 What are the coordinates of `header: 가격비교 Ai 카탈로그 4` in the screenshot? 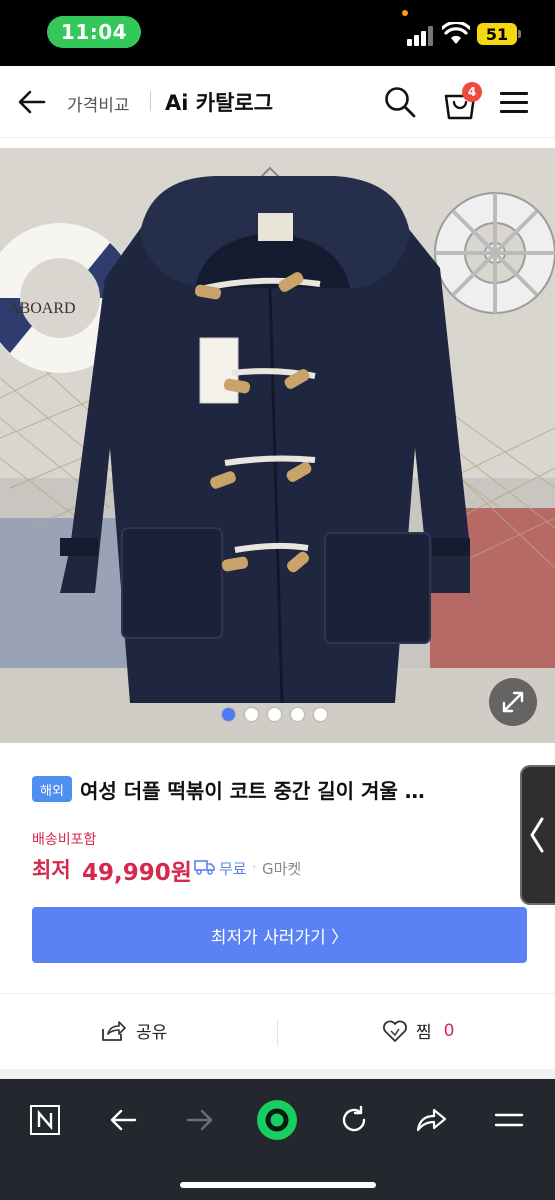 It's located at (277, 102).